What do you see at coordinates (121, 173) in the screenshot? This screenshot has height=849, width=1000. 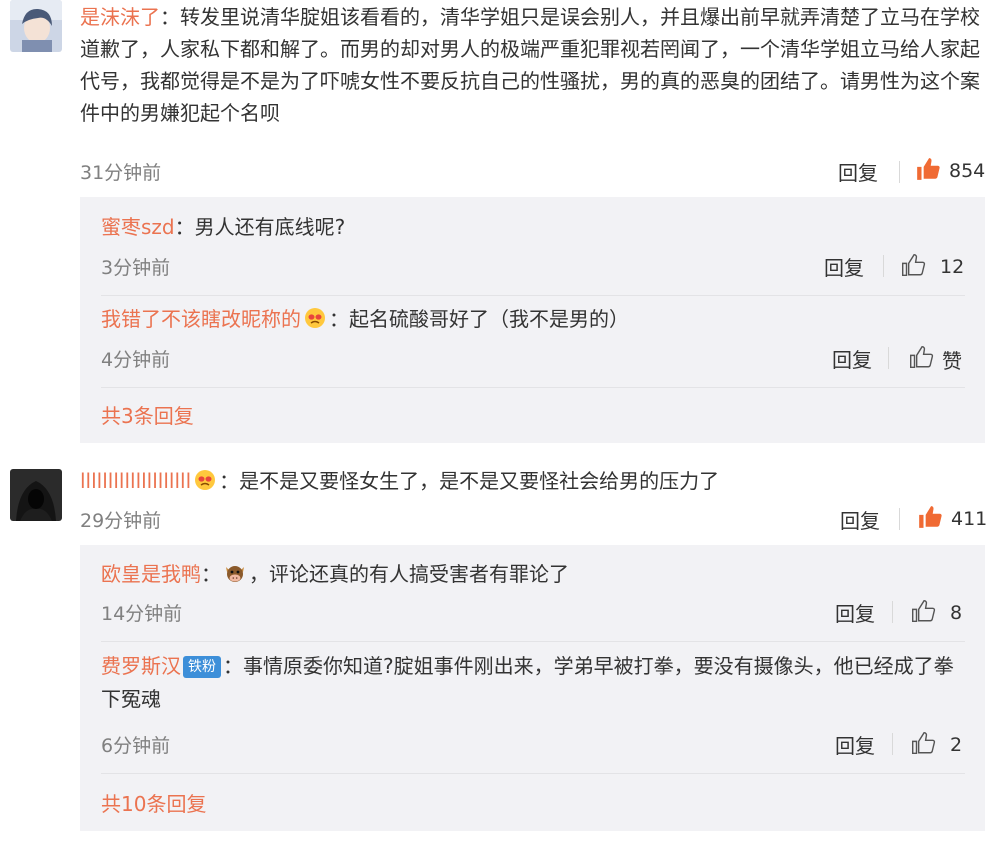 I see `comment-time: 31分钟前` at bounding box center [121, 173].